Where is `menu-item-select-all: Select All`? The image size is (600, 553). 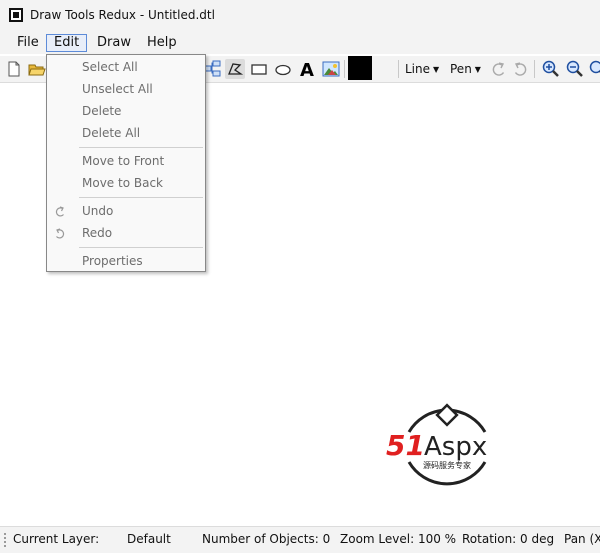
menu-item-select-all: Select All is located at coordinates (126, 67).